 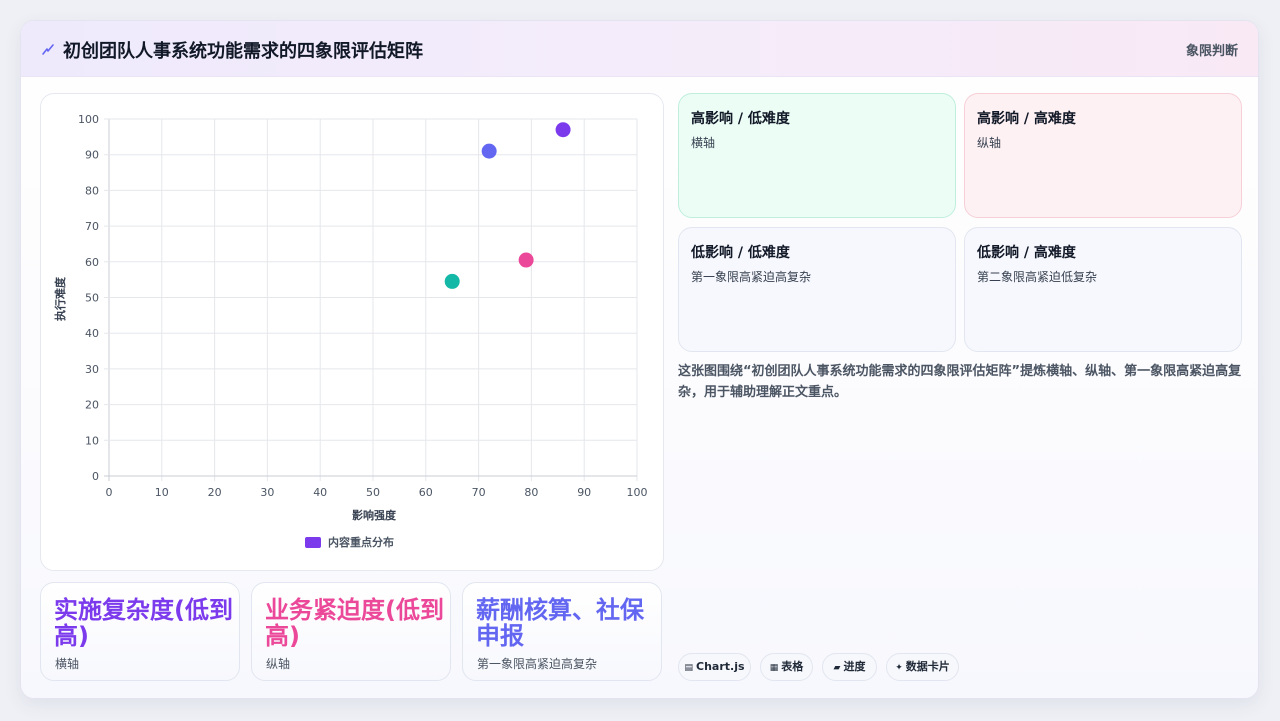 I want to click on quadrant-high-impact-high-difficulty: 高影响 / 高难度 纵轴, so click(x=1103, y=155).